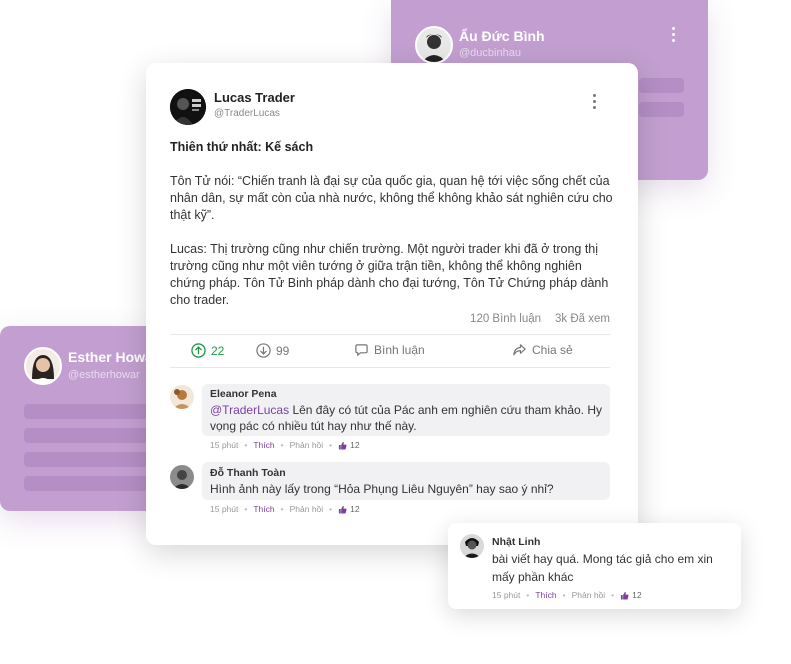  What do you see at coordinates (552, 350) in the screenshot?
I see `share-label: Chia sẻ` at bounding box center [552, 350].